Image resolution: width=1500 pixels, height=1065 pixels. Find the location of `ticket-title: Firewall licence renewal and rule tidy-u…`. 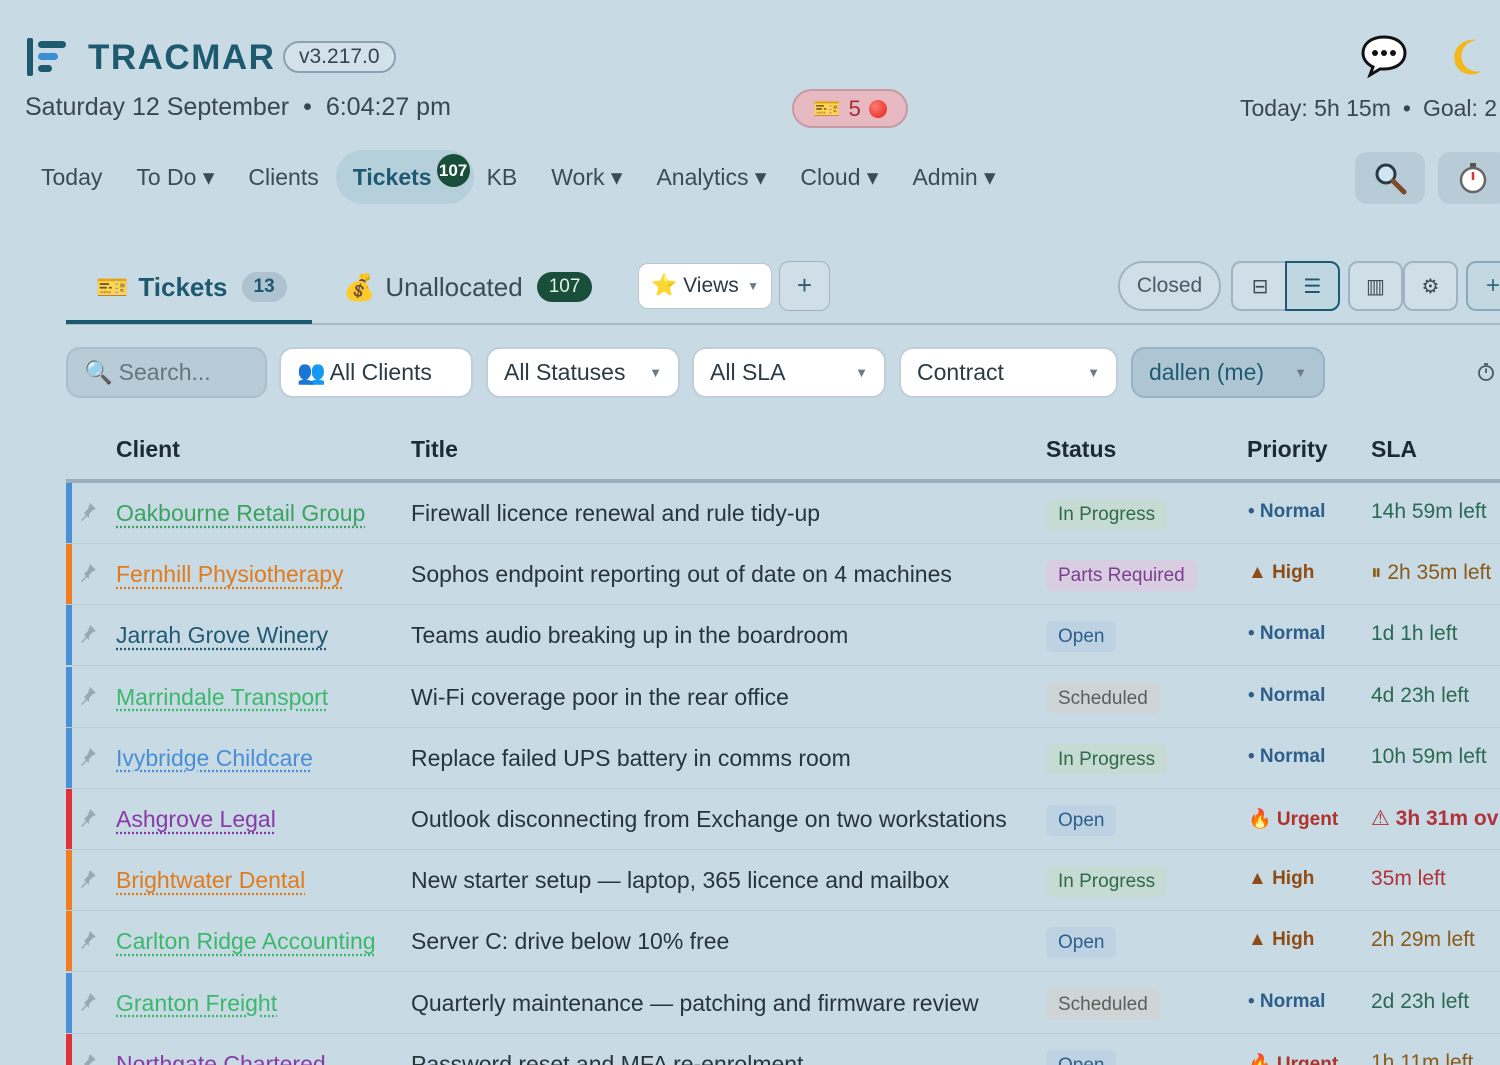

ticket-title: Firewall licence renewal and rule tidy-u… is located at coordinates (615, 513).